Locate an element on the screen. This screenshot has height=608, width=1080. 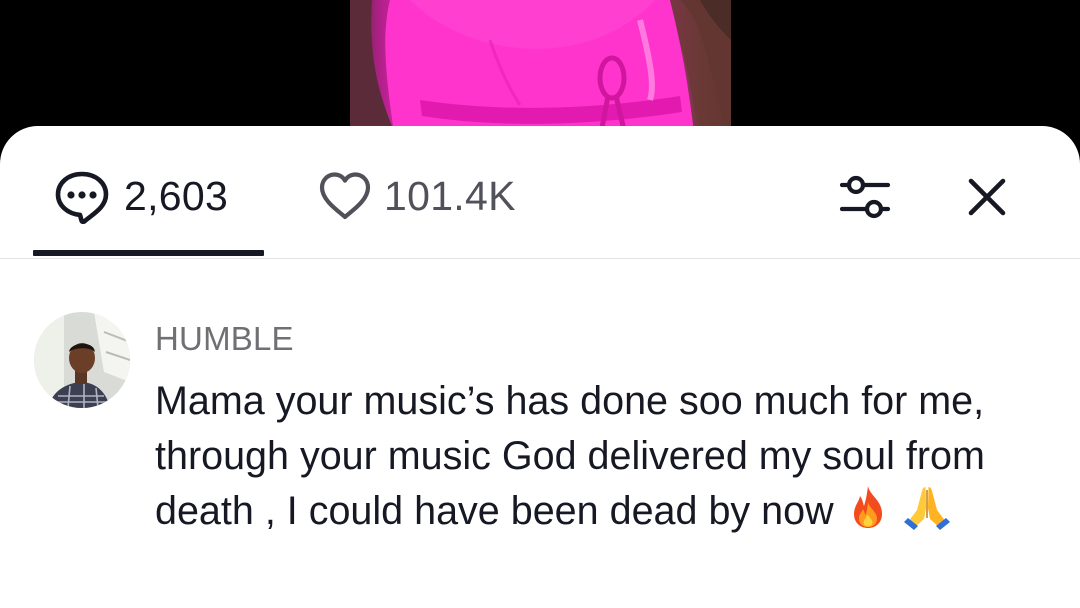
filter-button is located at coordinates (865, 197).